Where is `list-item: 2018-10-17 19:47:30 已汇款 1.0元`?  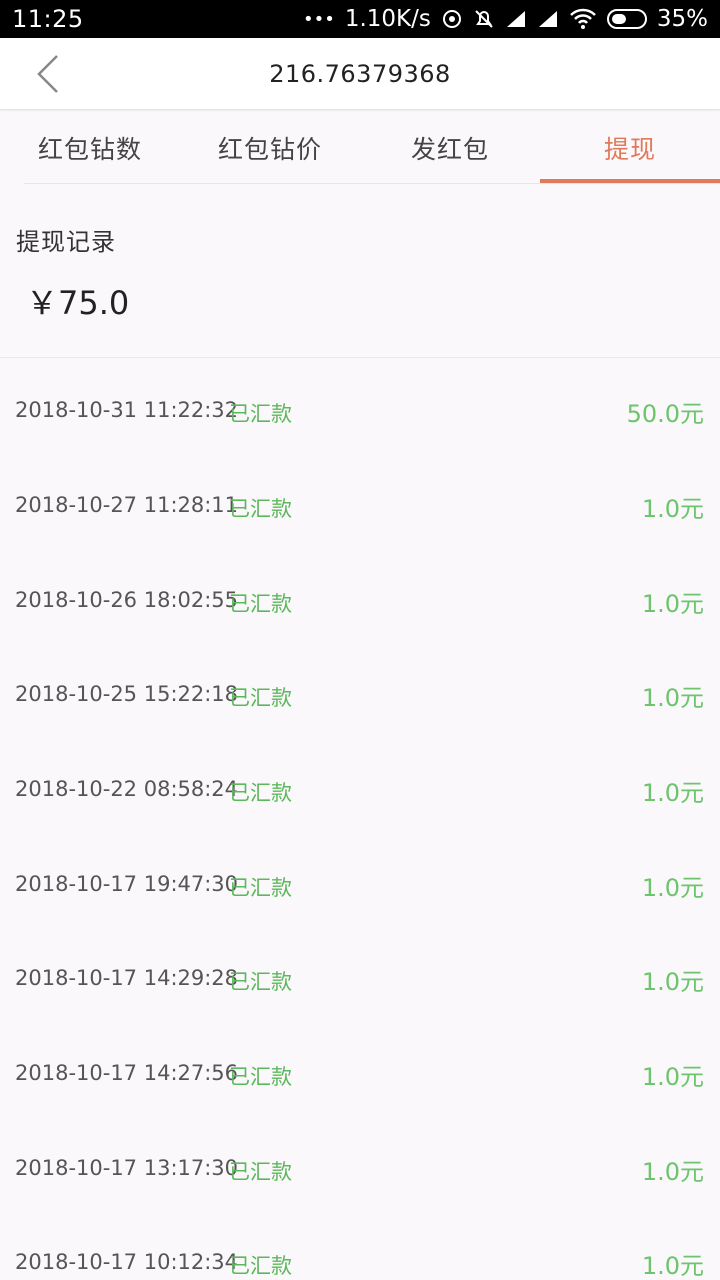
list-item: 2018-10-17 19:47:30 已汇款 1.0元 is located at coordinates (360, 883).